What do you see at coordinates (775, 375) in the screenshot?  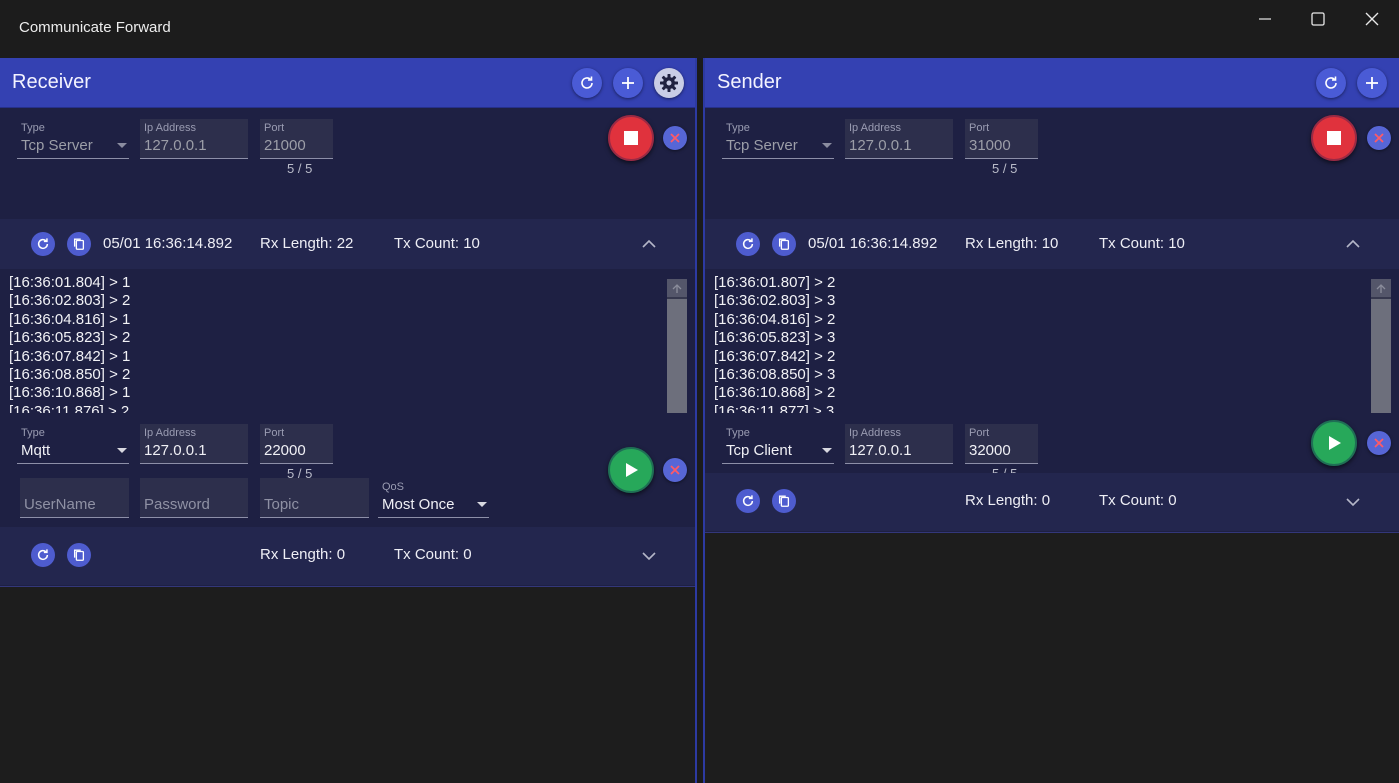 I see `log-line: [16:36:08.850] > 3` at bounding box center [775, 375].